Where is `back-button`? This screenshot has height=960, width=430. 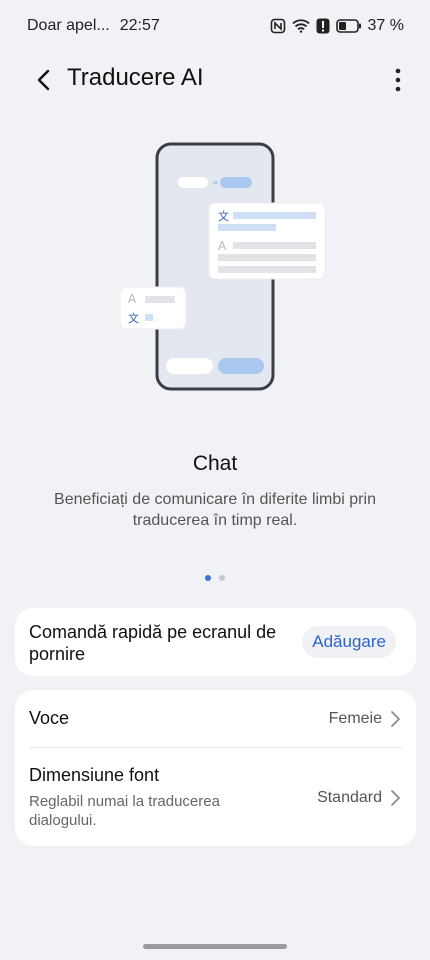 back-button is located at coordinates (44, 80).